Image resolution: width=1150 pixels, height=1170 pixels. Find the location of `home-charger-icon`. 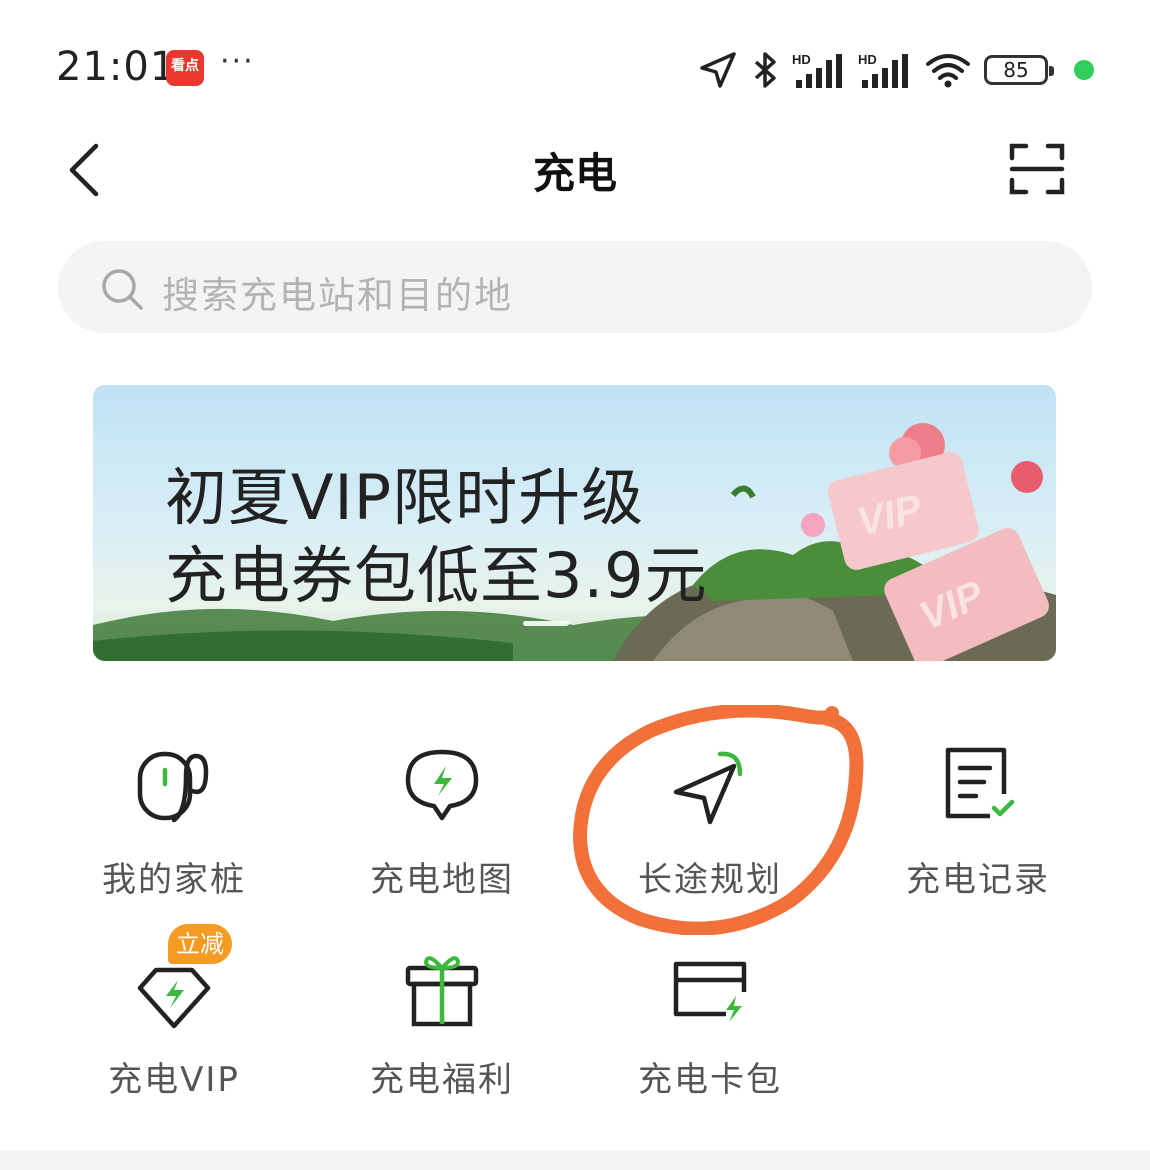

home-charger-icon is located at coordinates (173, 787).